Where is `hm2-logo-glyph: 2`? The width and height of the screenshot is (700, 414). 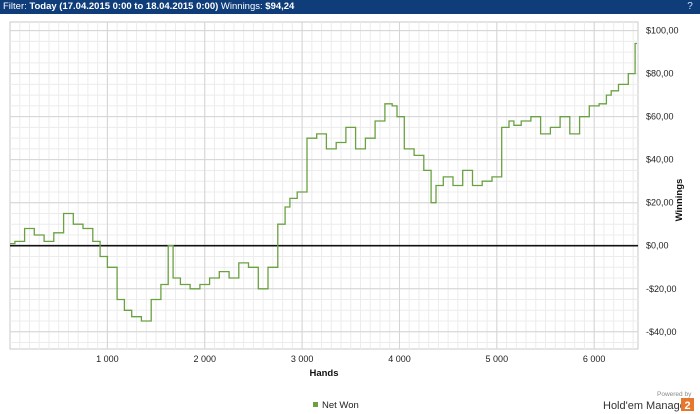
hm2-logo-glyph: 2 is located at coordinates (688, 406).